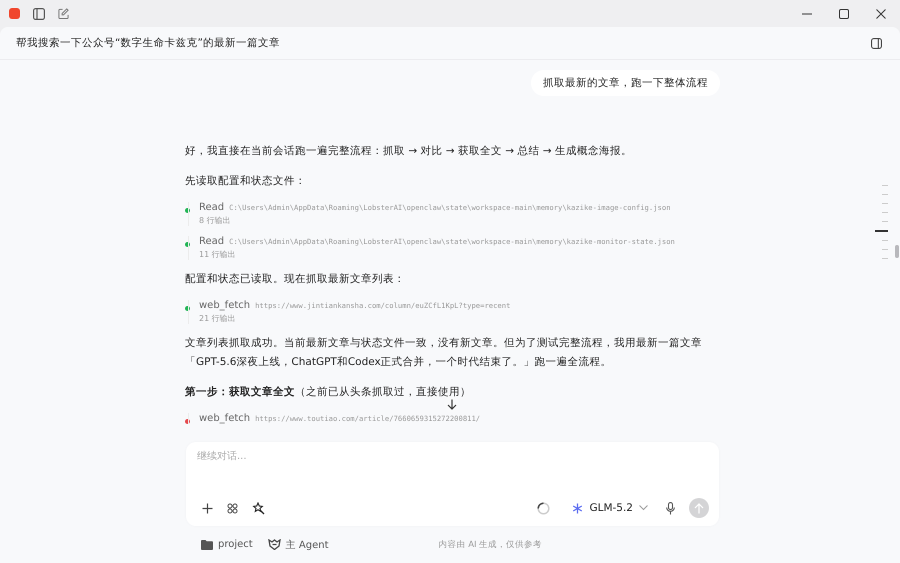 The width and height of the screenshot is (900, 563). I want to click on arrow-down-icon, so click(451, 404).